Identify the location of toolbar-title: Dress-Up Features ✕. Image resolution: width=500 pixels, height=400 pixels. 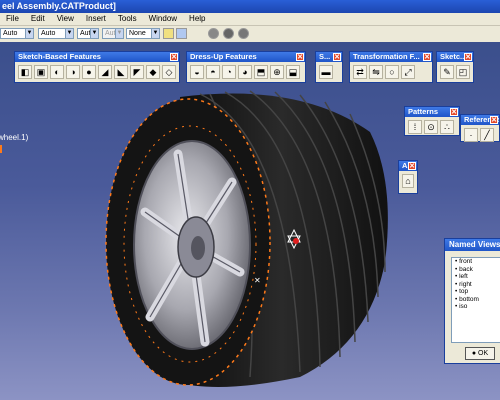
(246, 57).